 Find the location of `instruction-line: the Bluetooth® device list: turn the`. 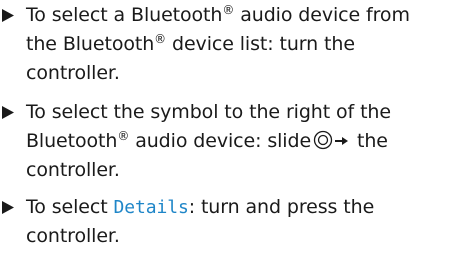

instruction-line: the Bluetooth® device list: turn the is located at coordinates (190, 45).